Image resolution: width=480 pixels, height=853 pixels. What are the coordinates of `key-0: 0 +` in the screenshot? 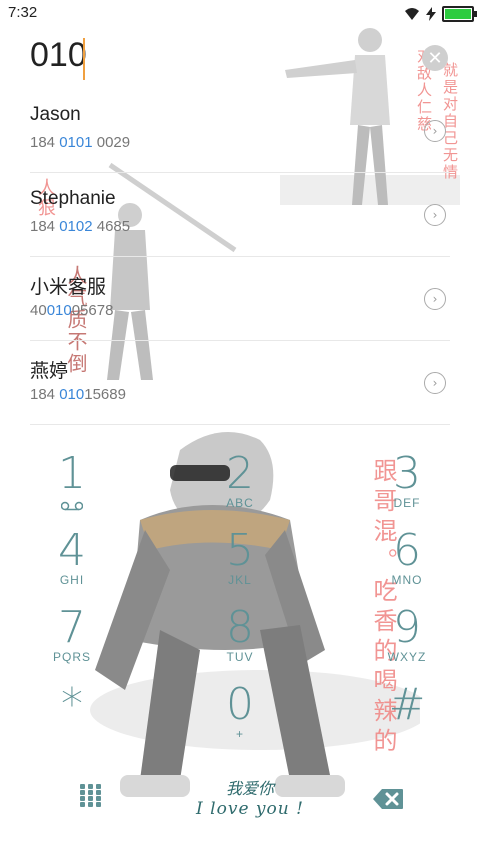 It's located at (240, 716).